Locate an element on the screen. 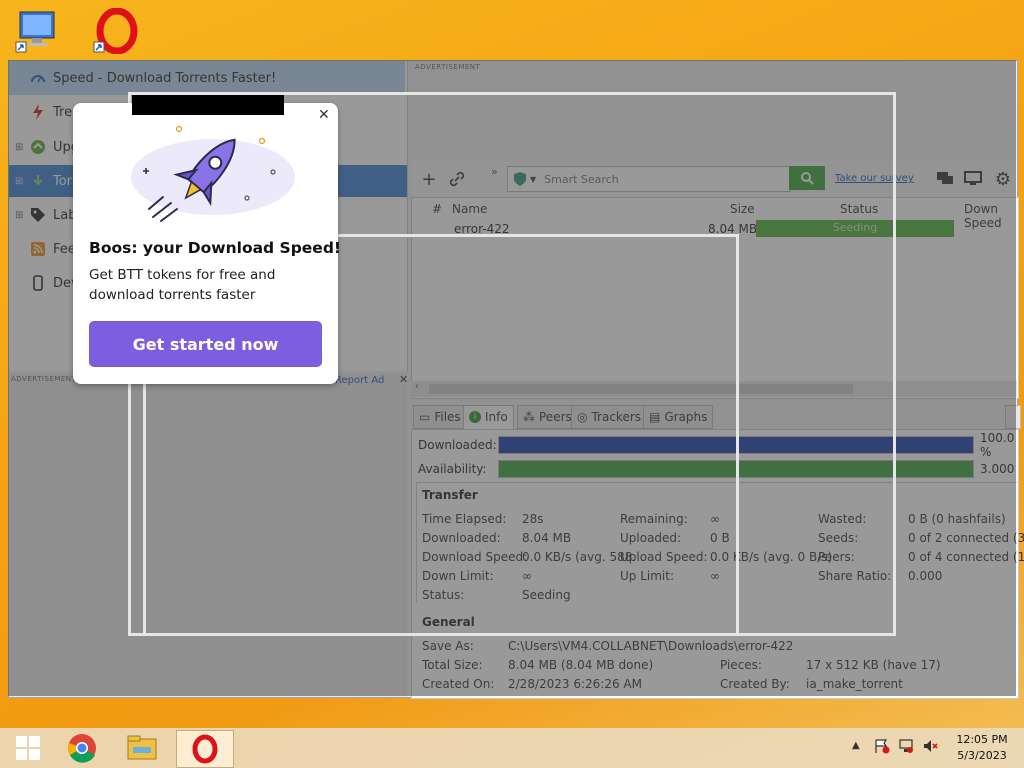 The height and width of the screenshot is (768, 1024). popup-title: Boos: your Download Speed! is located at coordinates (215, 248).